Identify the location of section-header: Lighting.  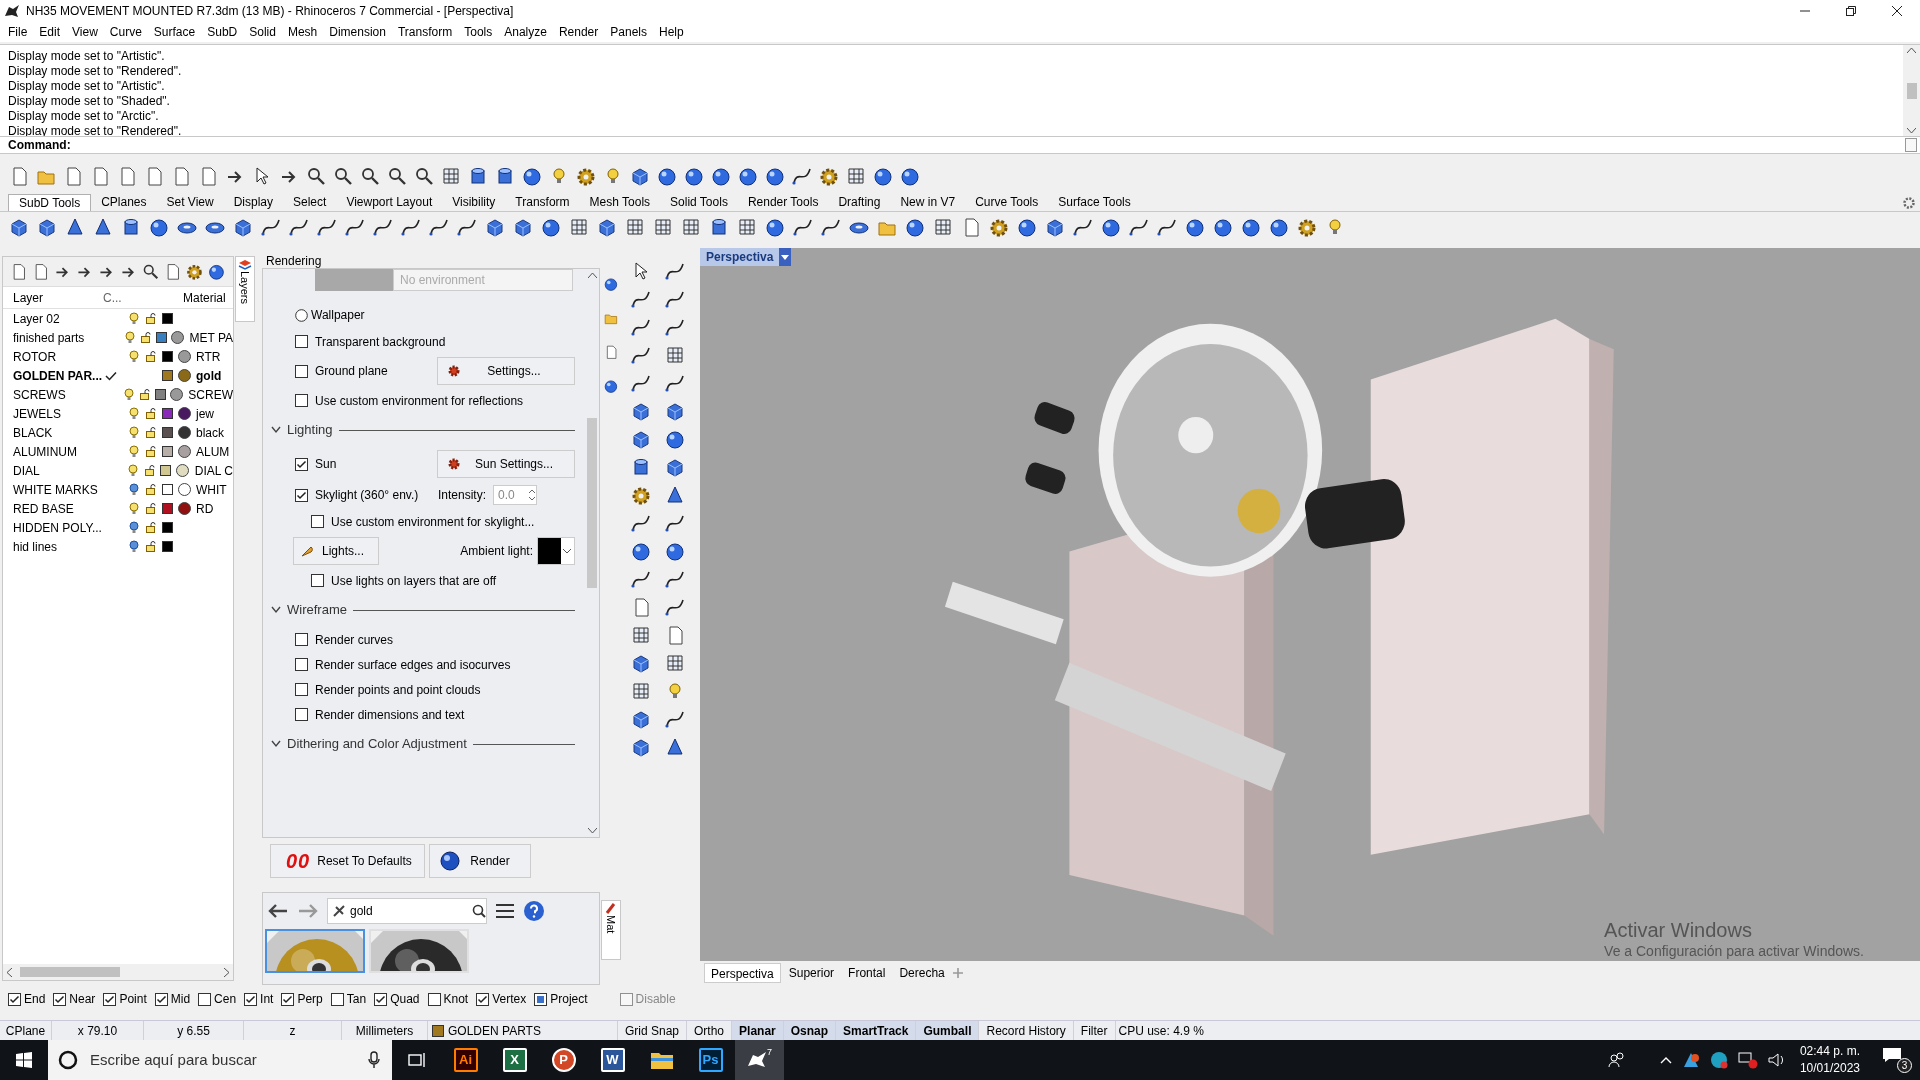
(310, 430).